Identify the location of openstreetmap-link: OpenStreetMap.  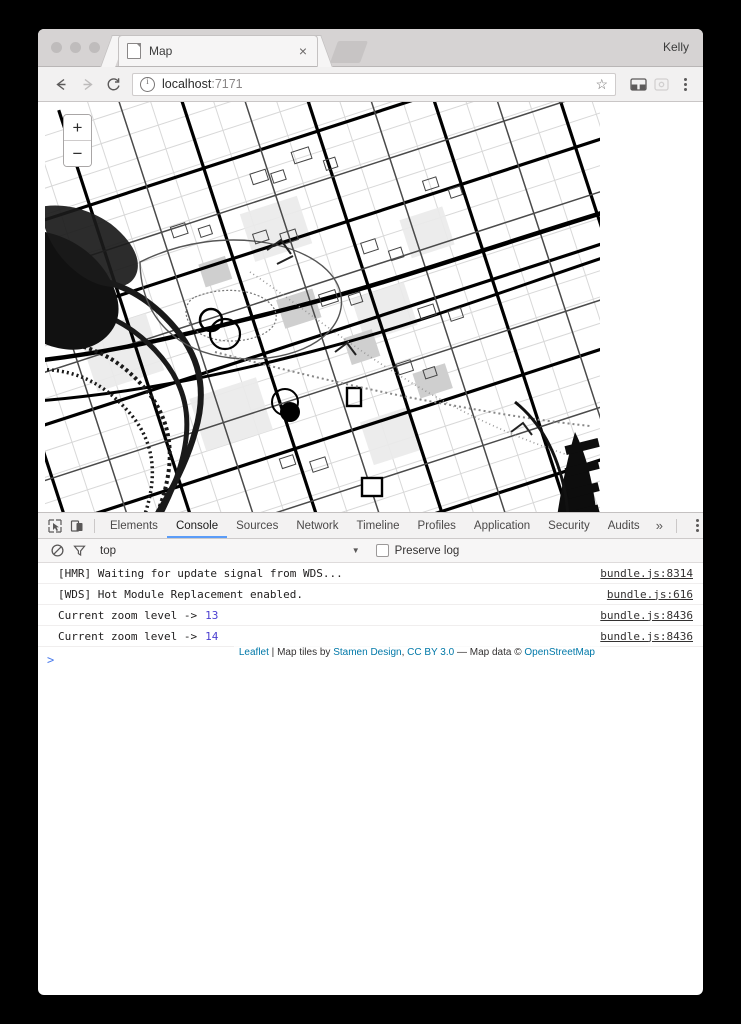
(559, 652).